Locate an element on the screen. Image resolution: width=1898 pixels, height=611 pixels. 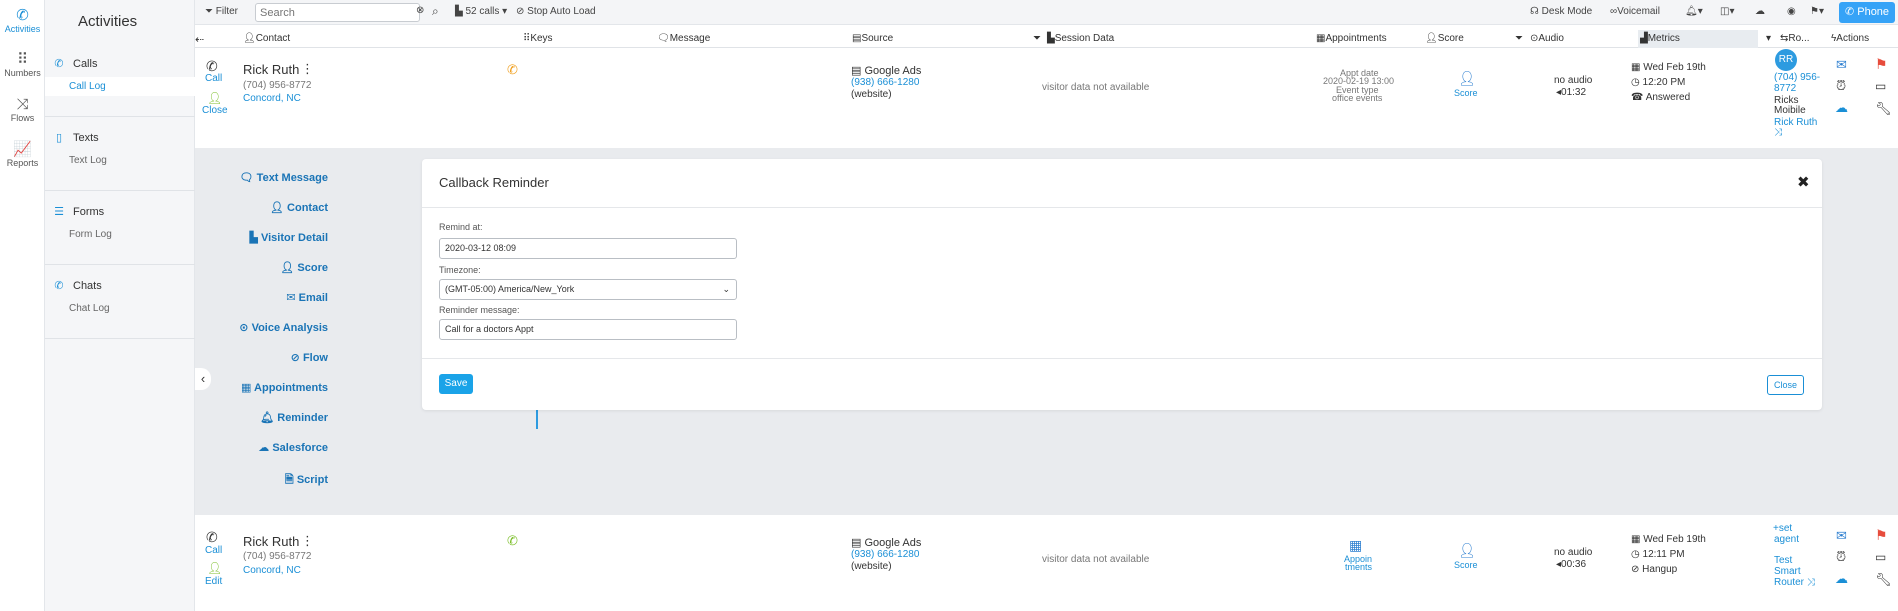
desk-mode-button: ☊ Desk Mode is located at coordinates (1561, 11).